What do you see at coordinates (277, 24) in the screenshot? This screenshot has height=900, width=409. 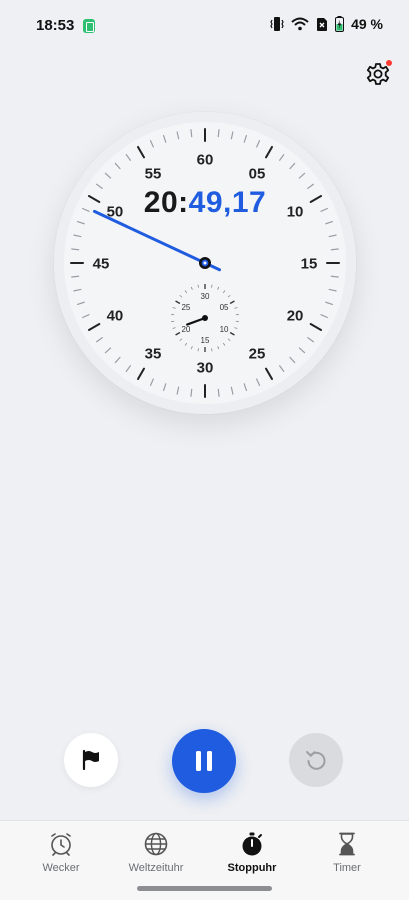 I see `vibrate-icon` at bounding box center [277, 24].